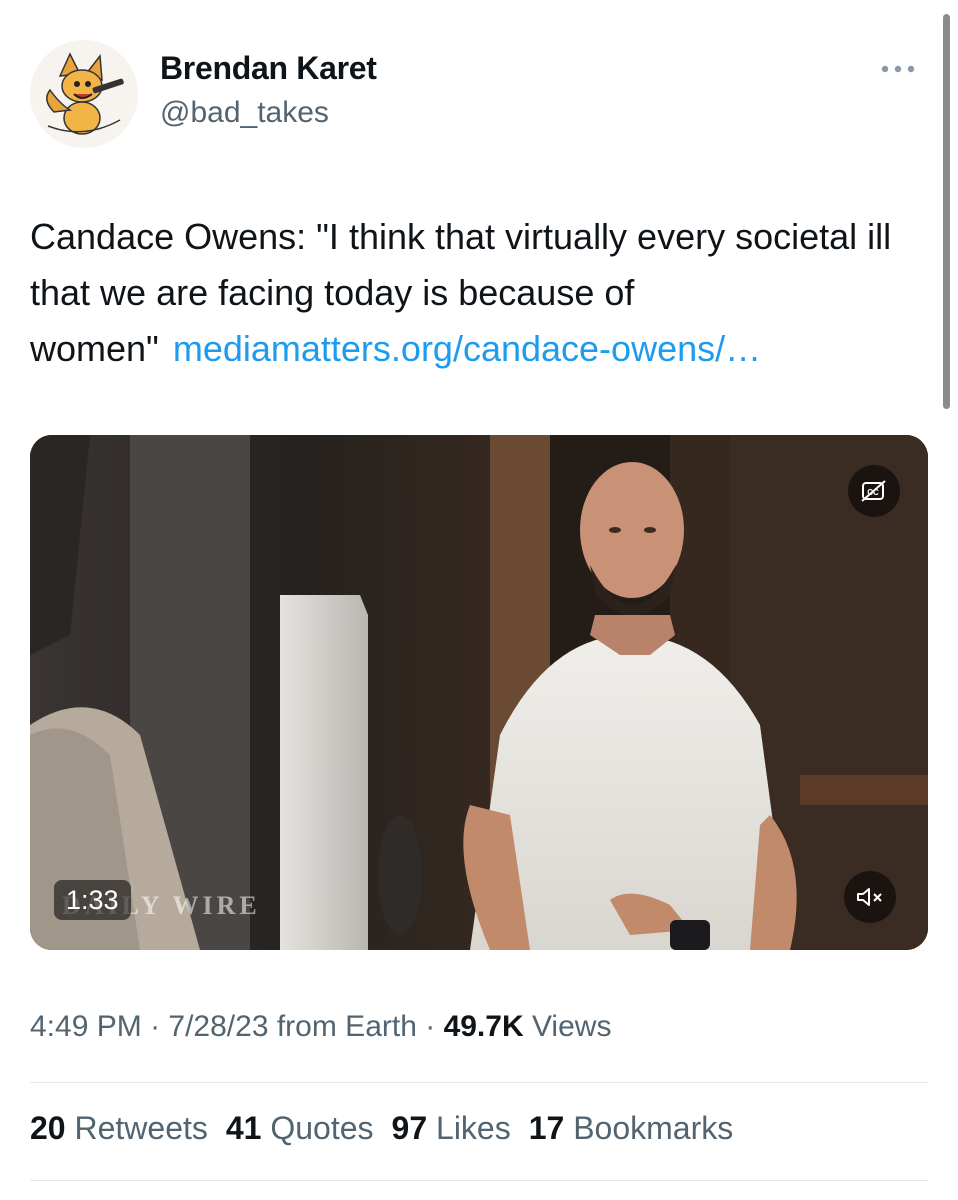  I want to click on speaker-muted-icon, so click(869, 897).